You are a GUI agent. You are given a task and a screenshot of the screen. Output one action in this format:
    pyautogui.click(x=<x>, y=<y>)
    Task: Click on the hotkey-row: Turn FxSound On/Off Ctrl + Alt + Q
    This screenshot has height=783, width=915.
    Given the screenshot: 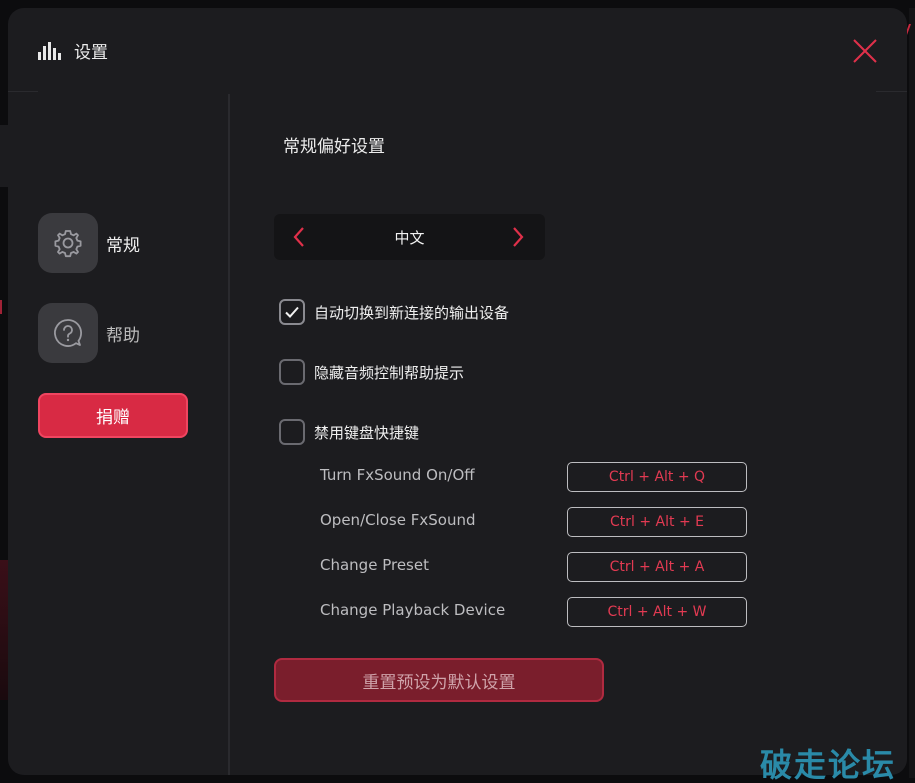 What is the action you would take?
    pyautogui.click(x=535, y=477)
    